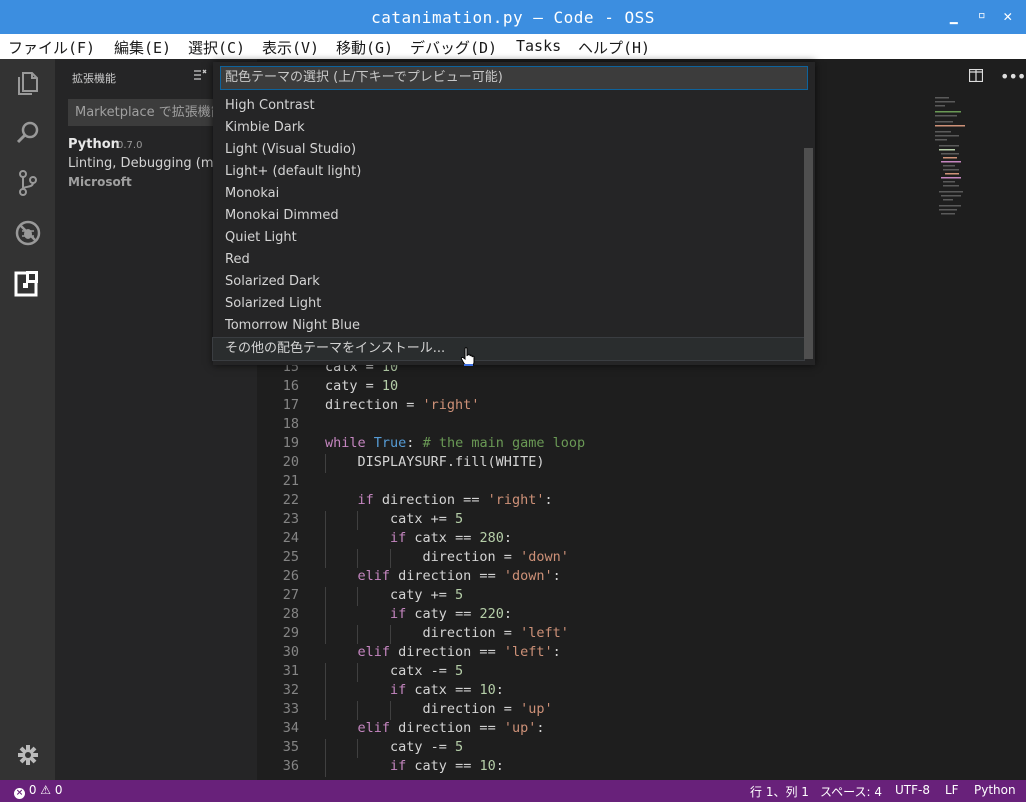 Image resolution: width=1026 pixels, height=802 pixels. Describe the element at coordinates (94, 78) in the screenshot. I see `sidebar-title: 拡張機能` at that location.